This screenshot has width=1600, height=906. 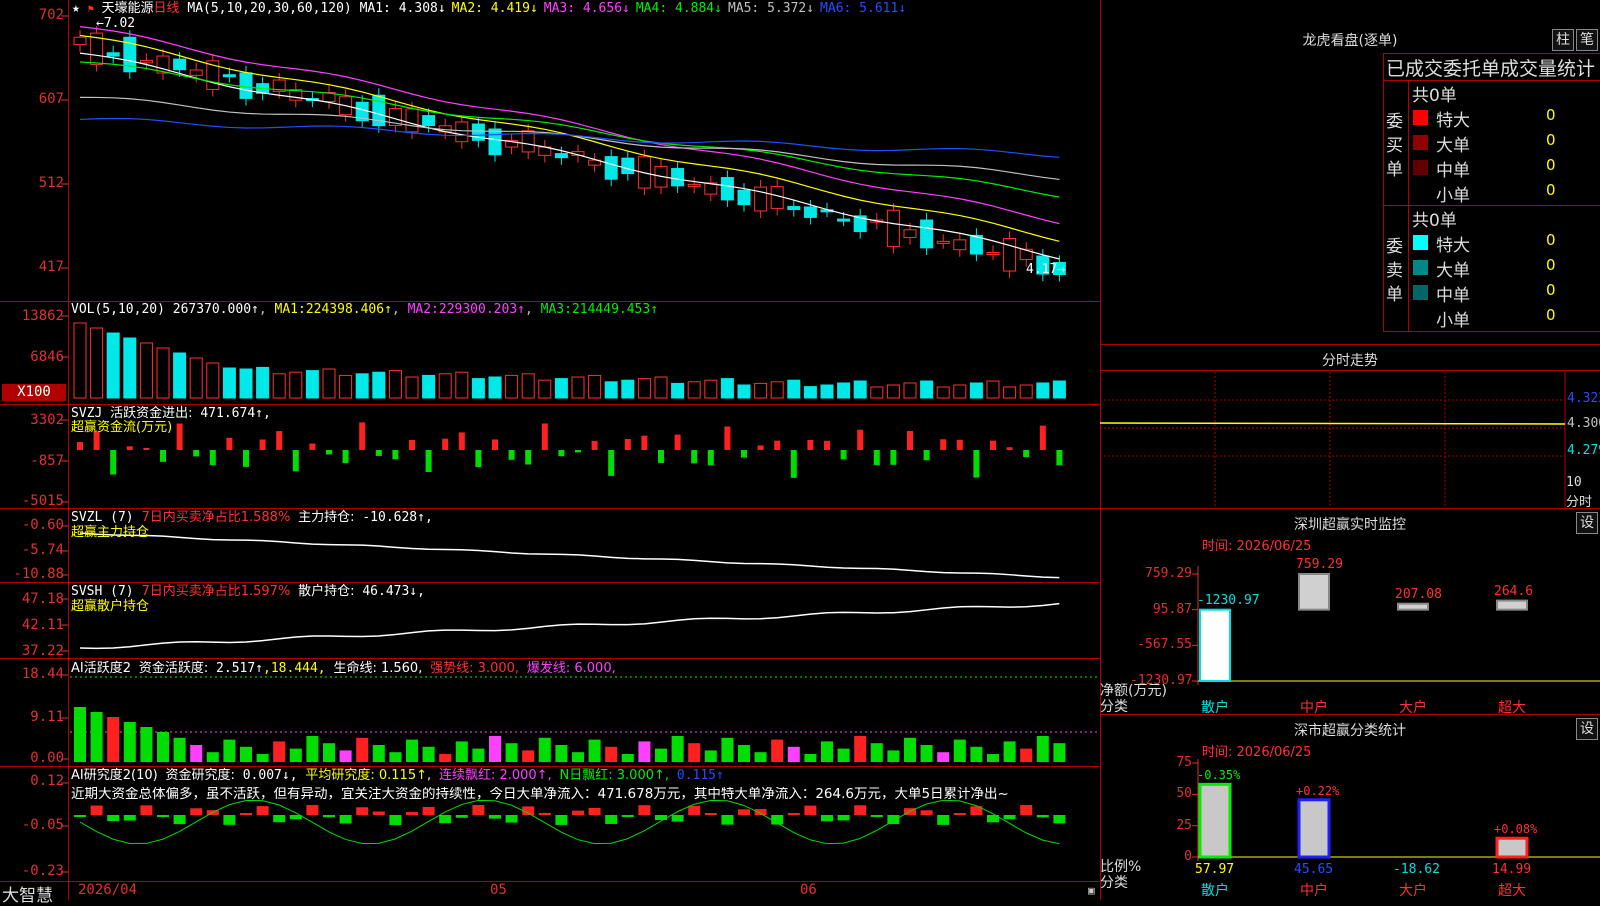 What do you see at coordinates (47, 461) in the screenshot?
I see `y-tick: -857` at bounding box center [47, 461].